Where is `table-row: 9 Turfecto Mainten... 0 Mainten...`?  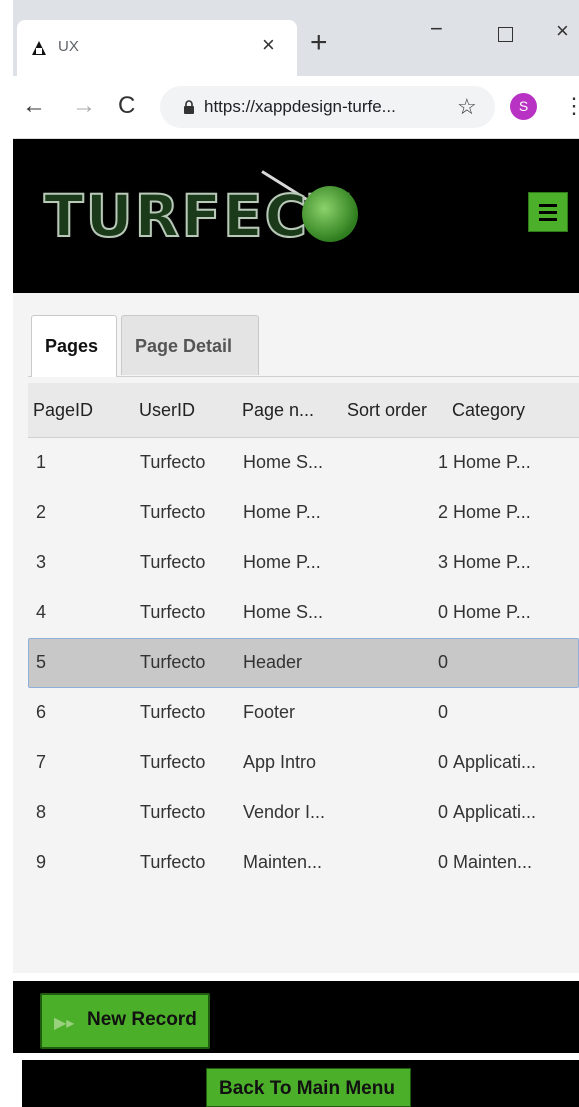
table-row: 9 Turfecto Mainten... 0 Mainten... is located at coordinates (303, 863).